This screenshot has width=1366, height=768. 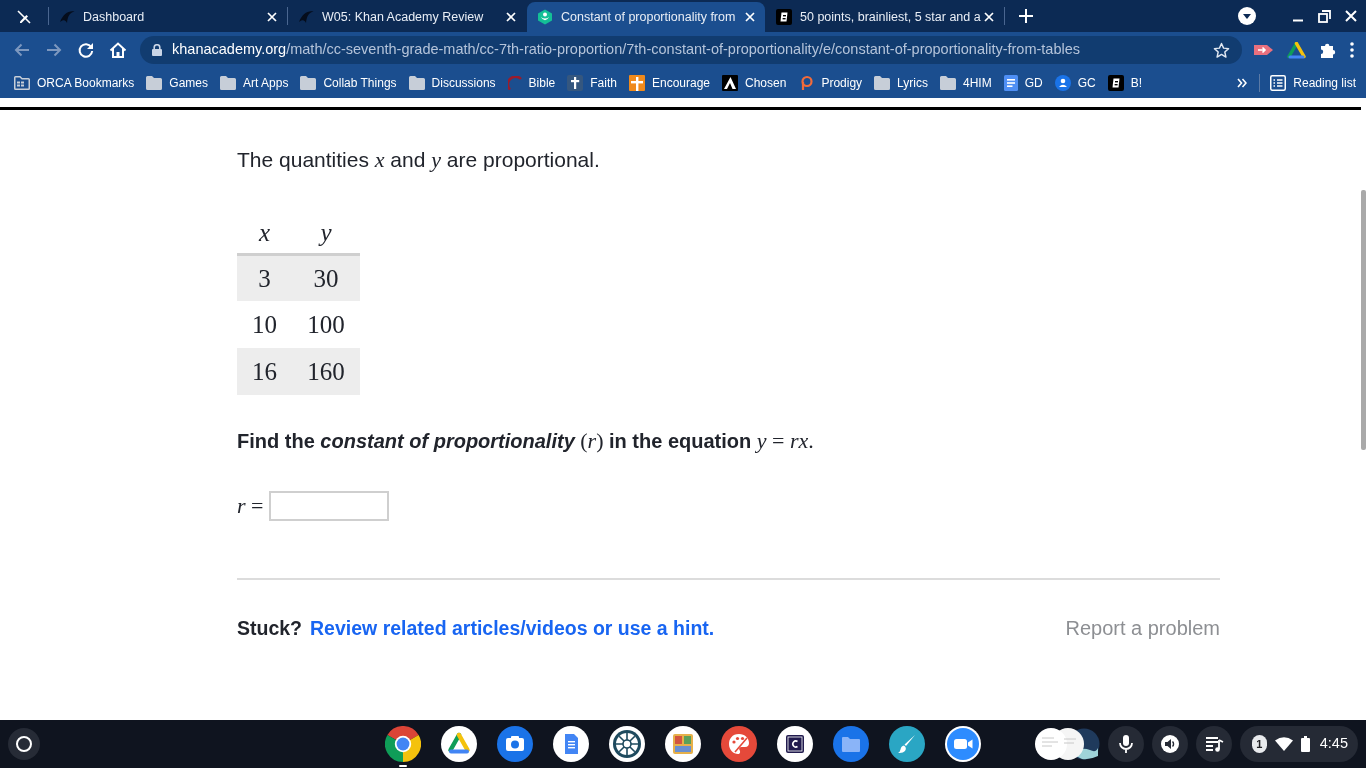 What do you see at coordinates (965, 83) in the screenshot?
I see `bookmark-folder: 4HIM` at bounding box center [965, 83].